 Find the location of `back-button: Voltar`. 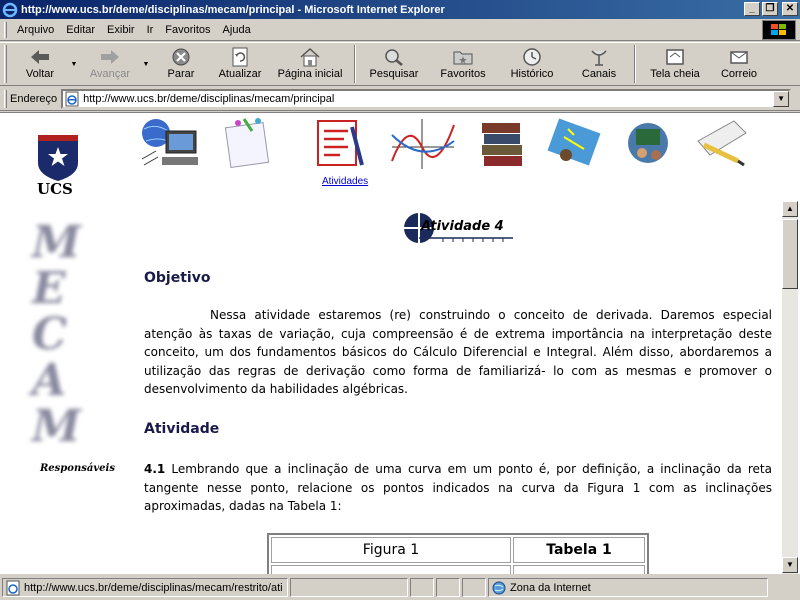

back-button: Voltar is located at coordinates (40, 64).